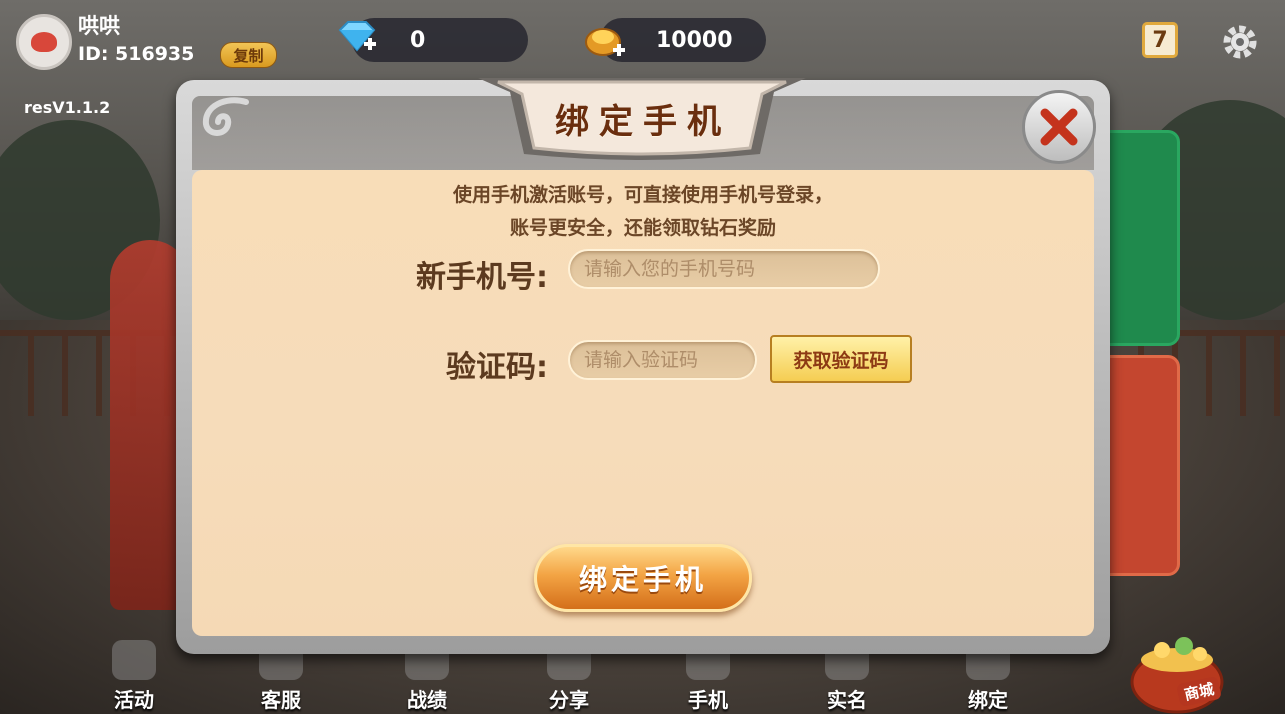  What do you see at coordinates (440, 40) in the screenshot?
I see `diamond-pill` at bounding box center [440, 40].